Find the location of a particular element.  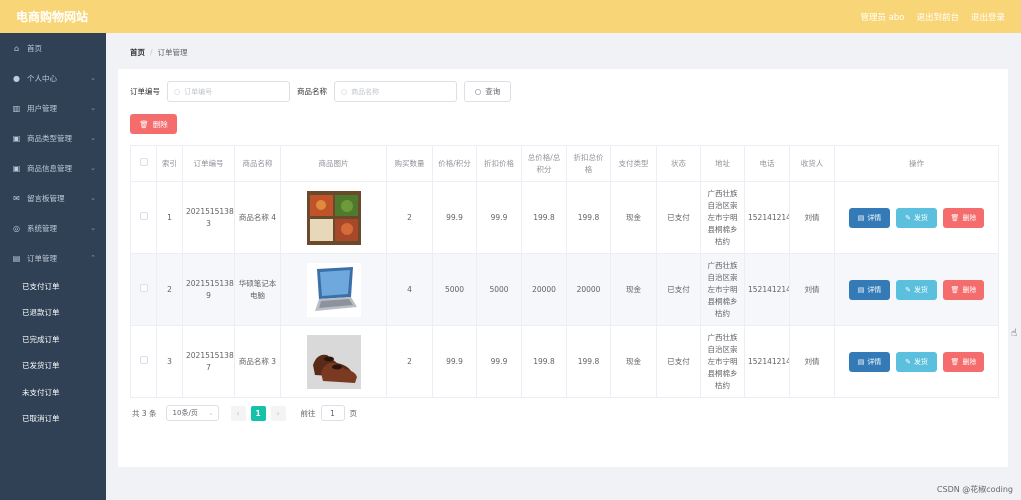

next-page-button: › is located at coordinates (278, 413).